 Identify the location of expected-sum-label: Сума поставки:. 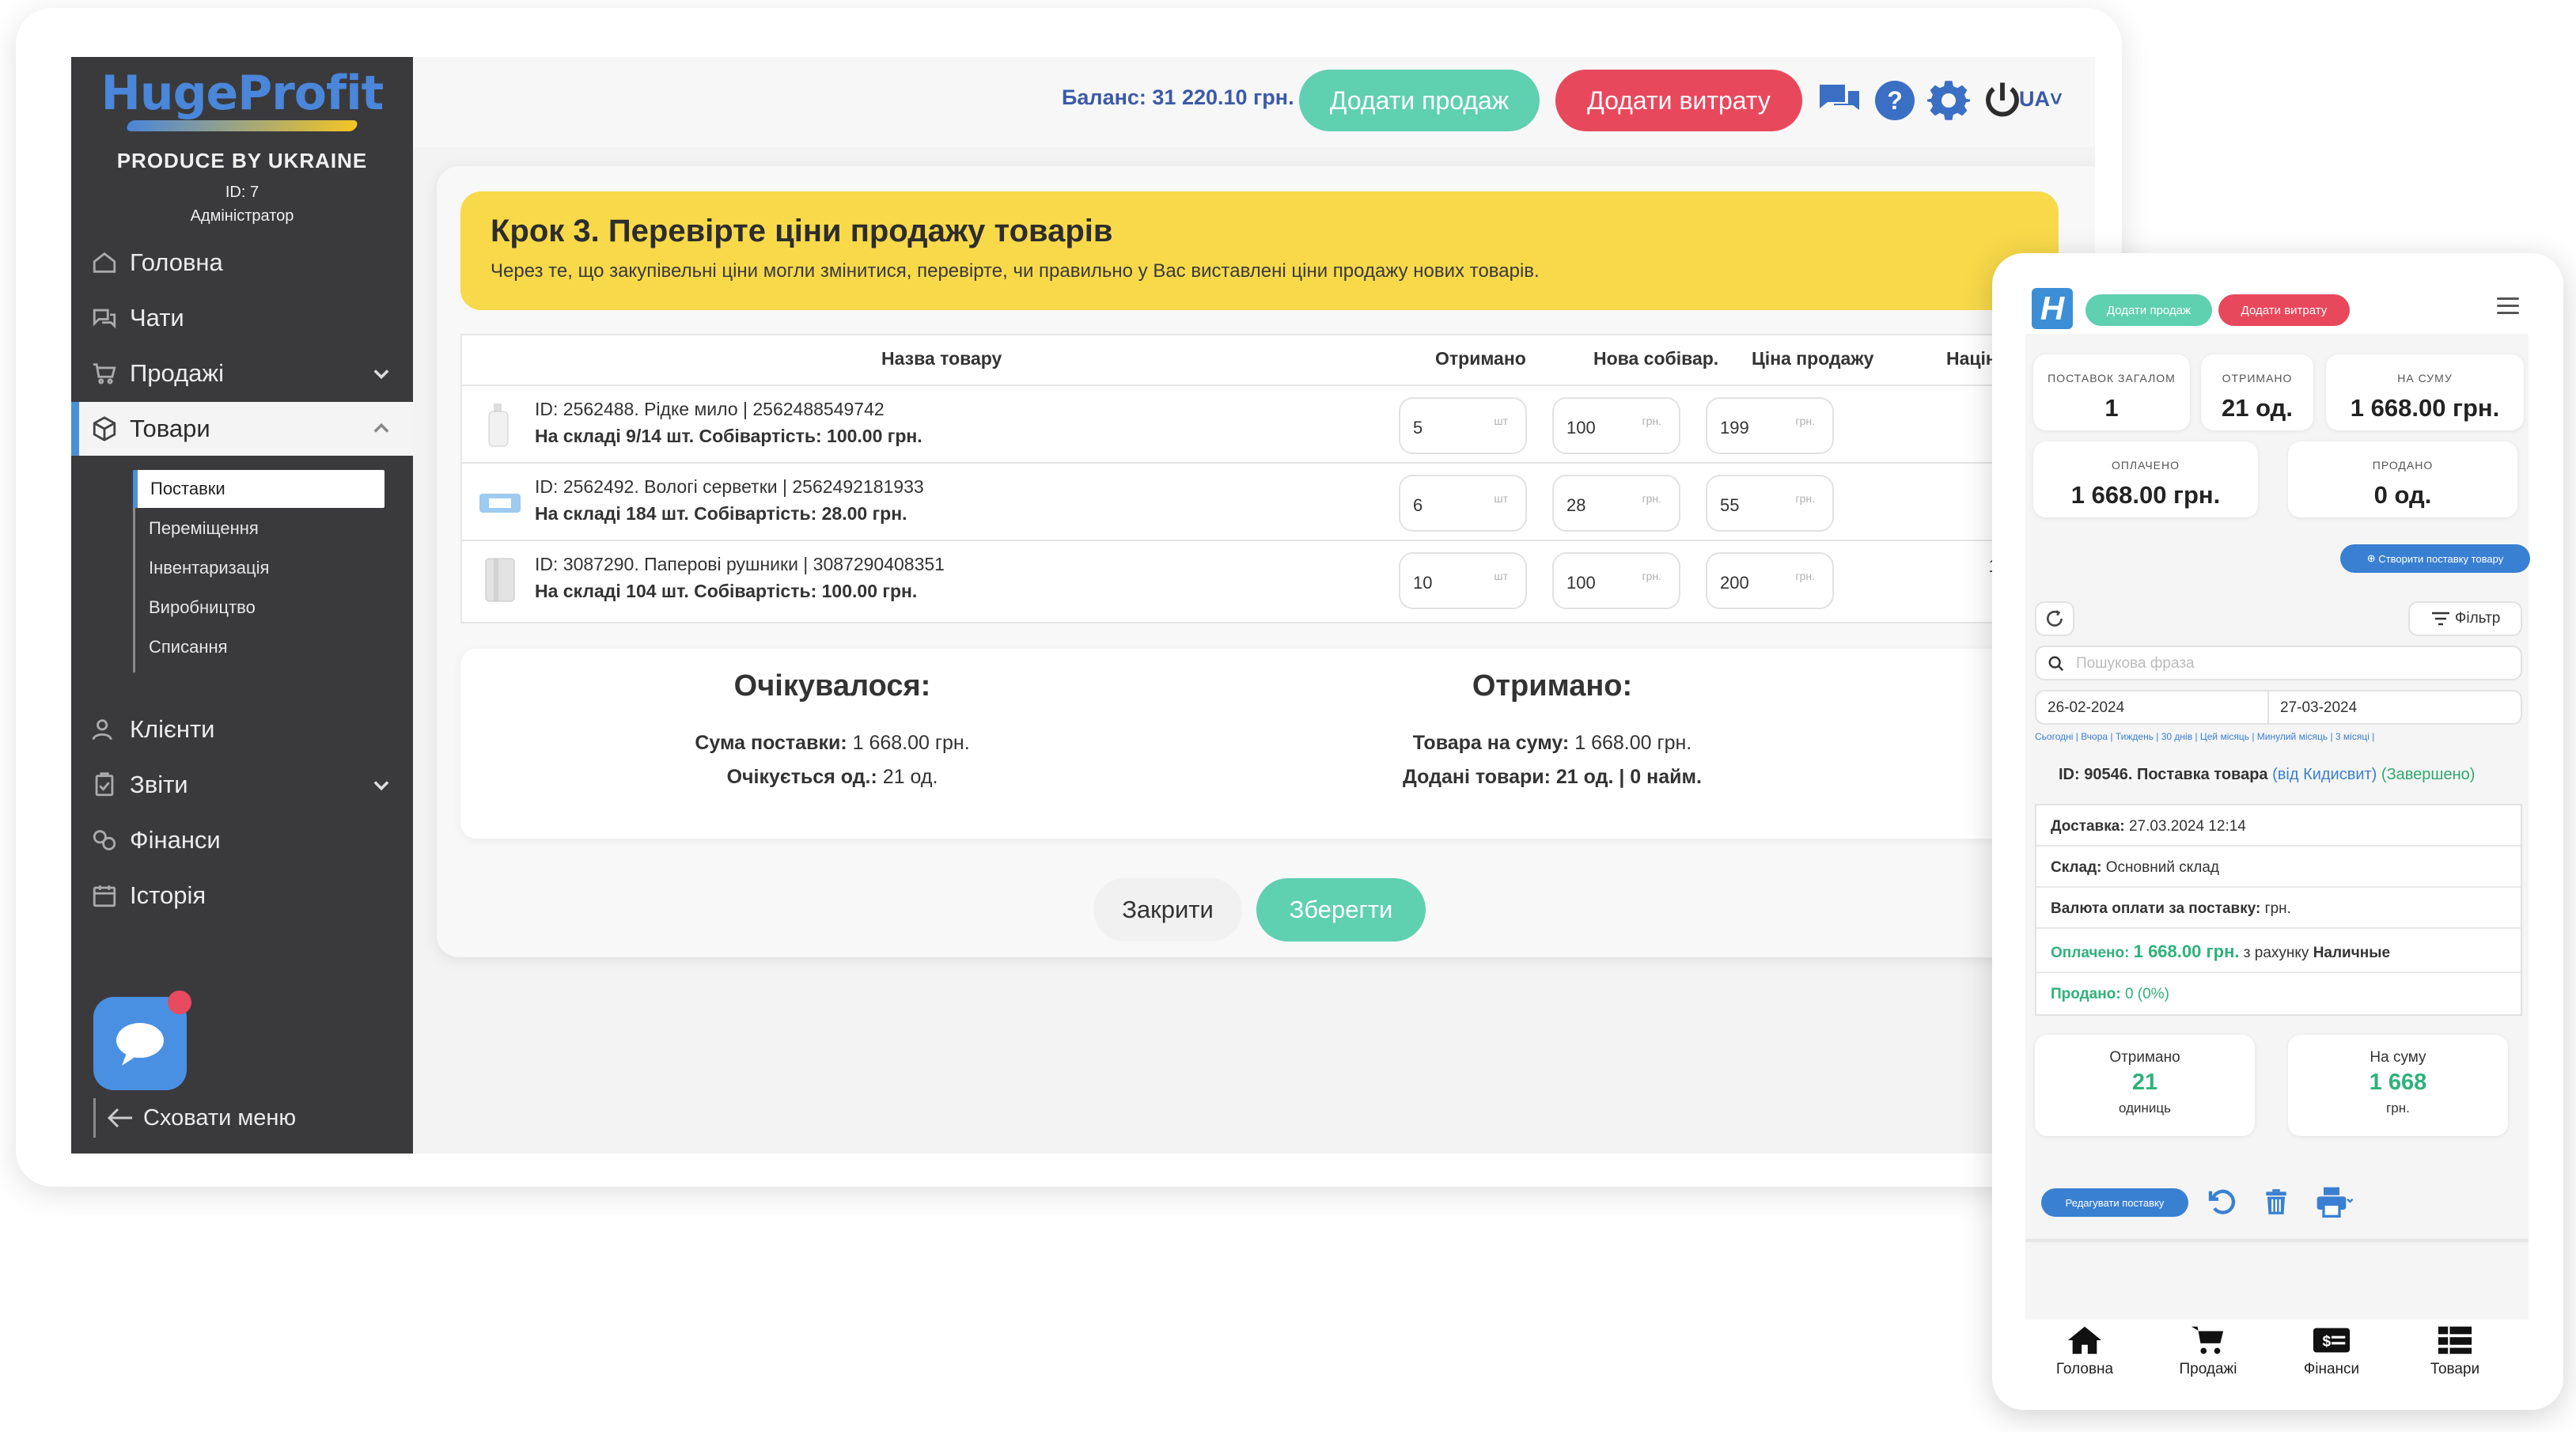
(771, 743).